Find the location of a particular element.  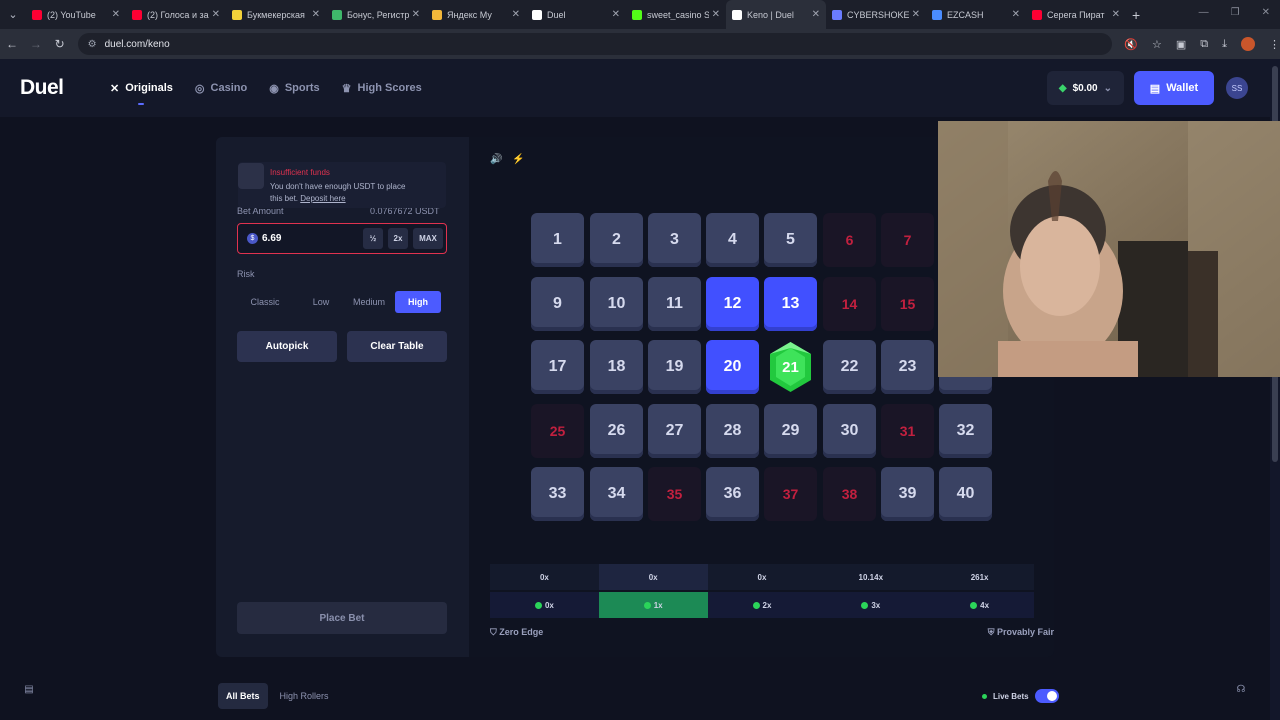

keno-tile: 4 is located at coordinates (732, 240).